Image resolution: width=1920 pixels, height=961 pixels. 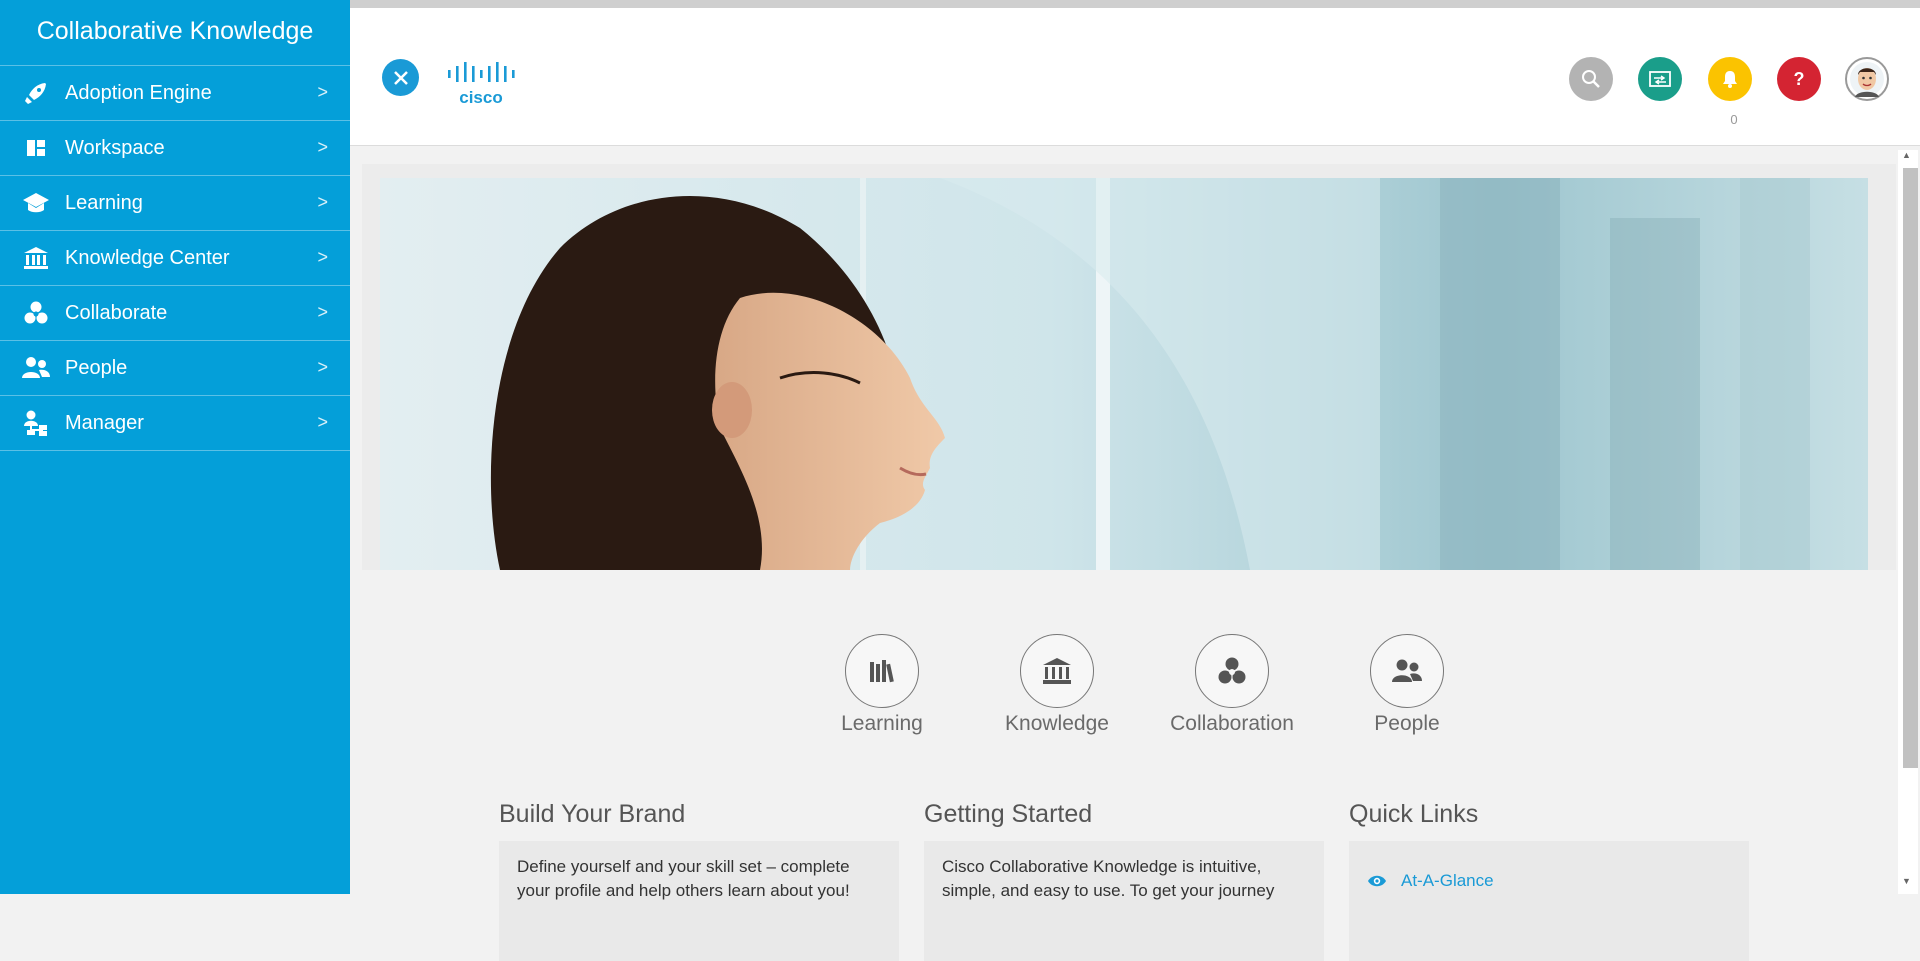 I want to click on sidebar-item-label: Knowledge Center, so click(x=147, y=257).